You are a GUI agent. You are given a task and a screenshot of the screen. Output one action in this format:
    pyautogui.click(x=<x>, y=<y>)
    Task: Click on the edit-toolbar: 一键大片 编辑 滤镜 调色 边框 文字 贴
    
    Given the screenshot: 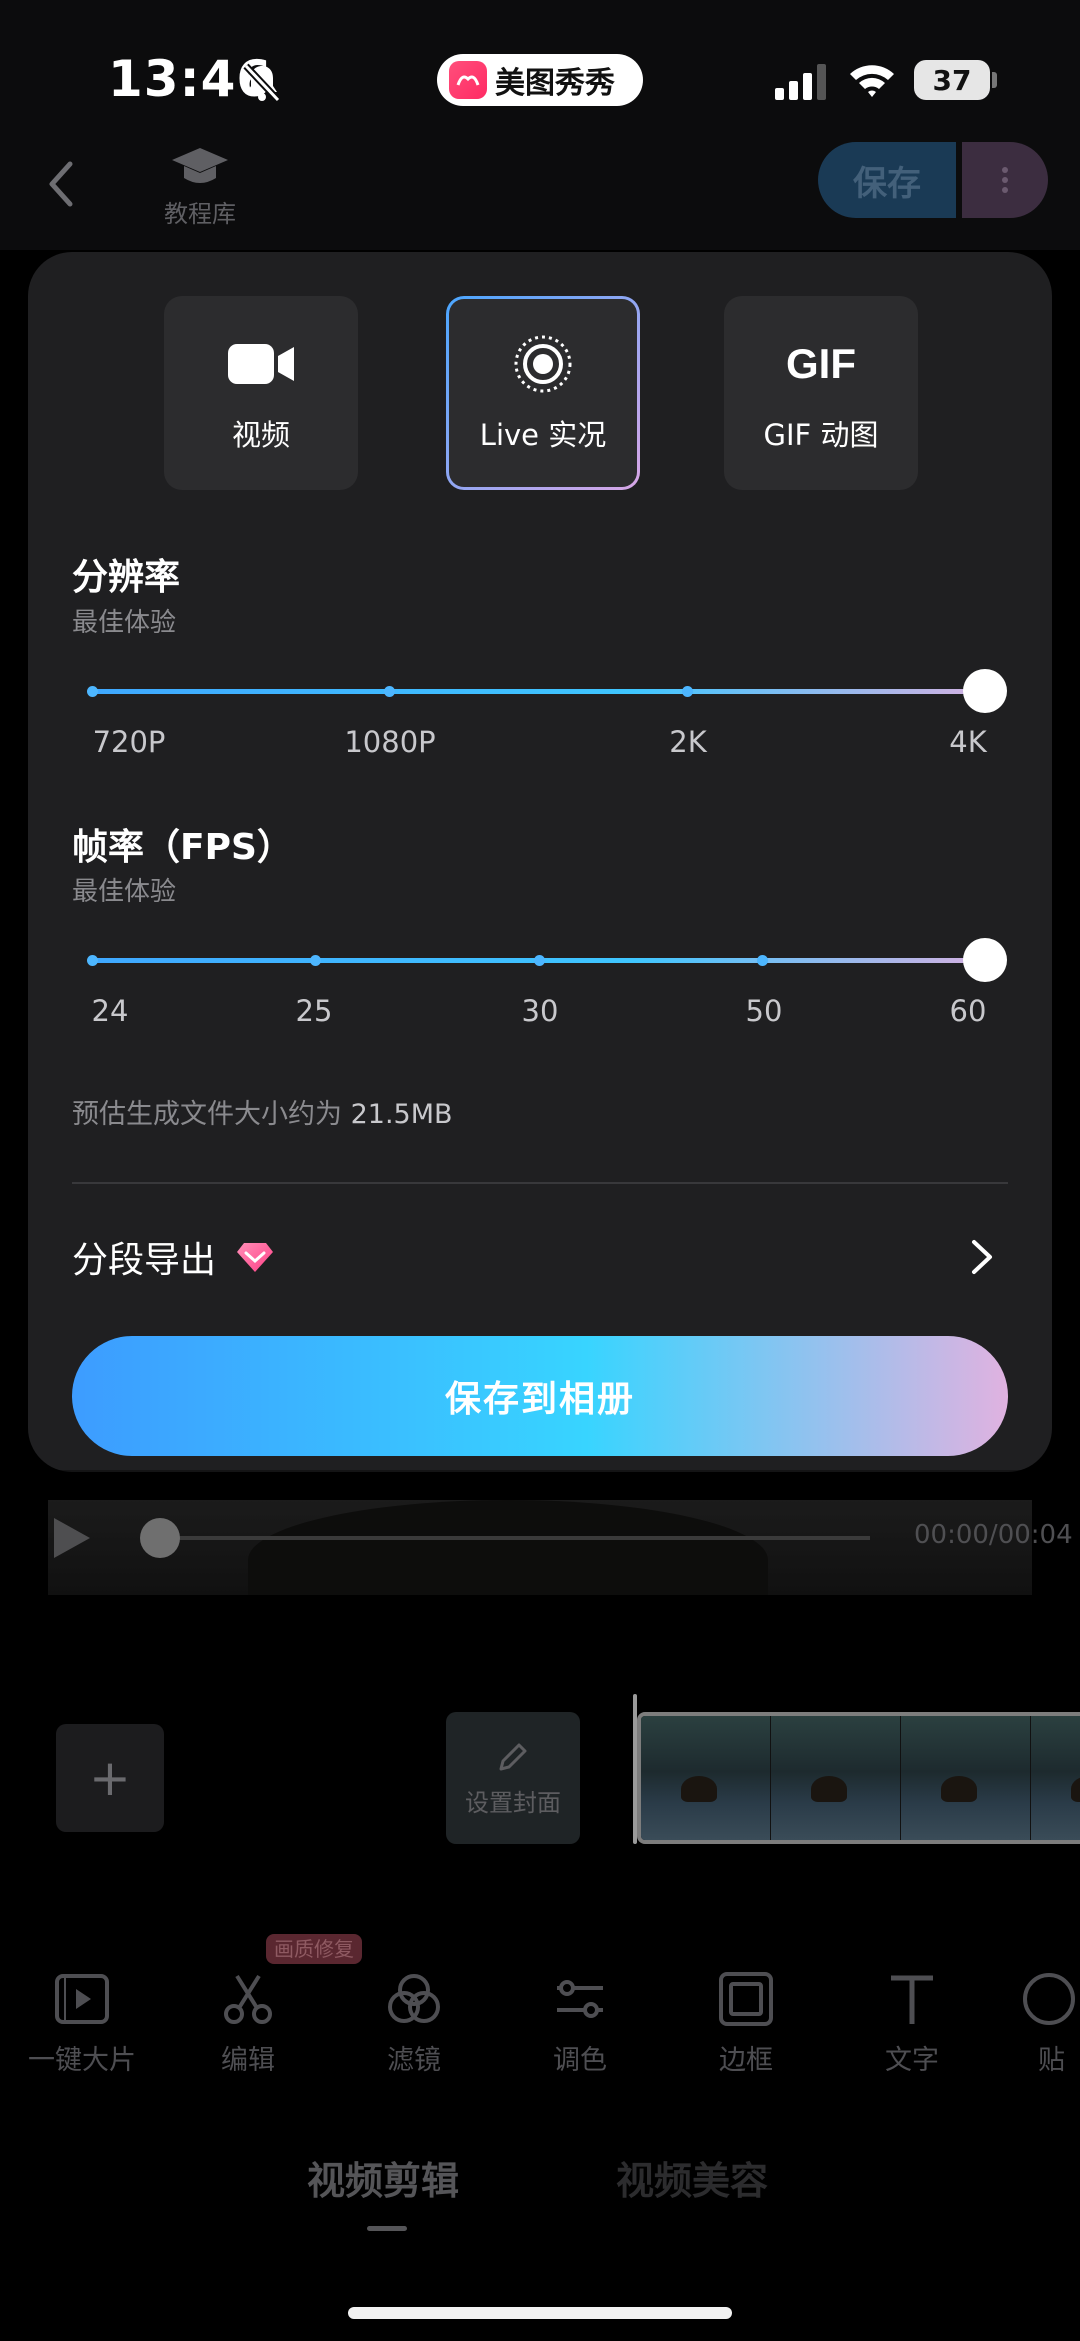 What is the action you would take?
    pyautogui.click(x=540, y=2030)
    